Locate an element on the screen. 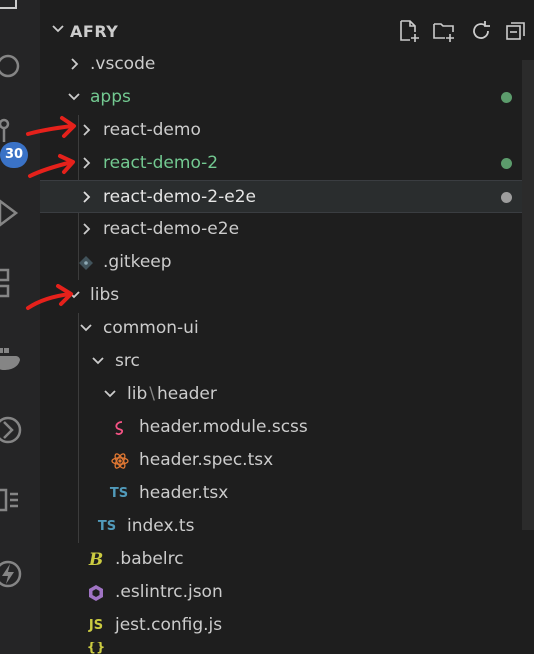  tree-item-label: .gitkeep is located at coordinates (137, 262).